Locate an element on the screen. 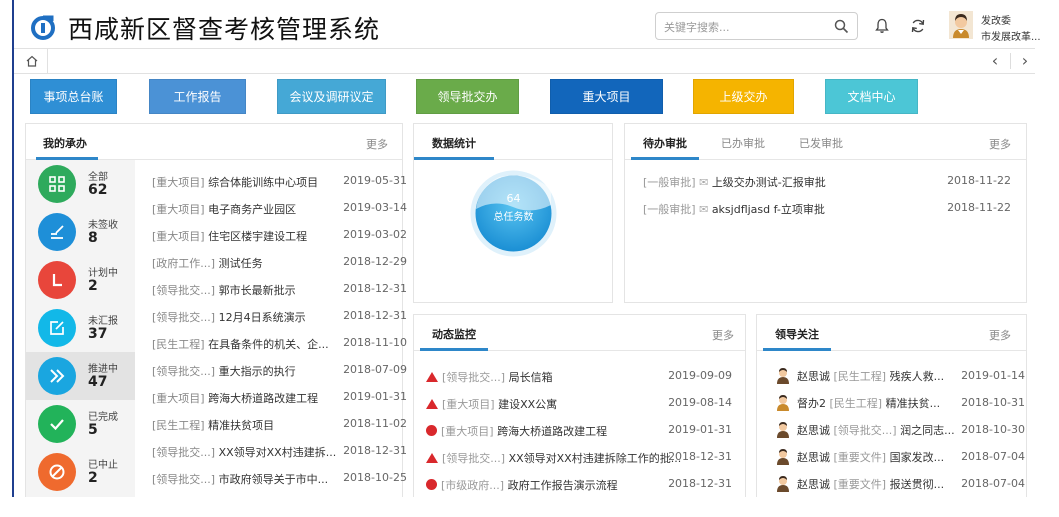  panel-header: 领导关注 更多 is located at coordinates (891, 333).